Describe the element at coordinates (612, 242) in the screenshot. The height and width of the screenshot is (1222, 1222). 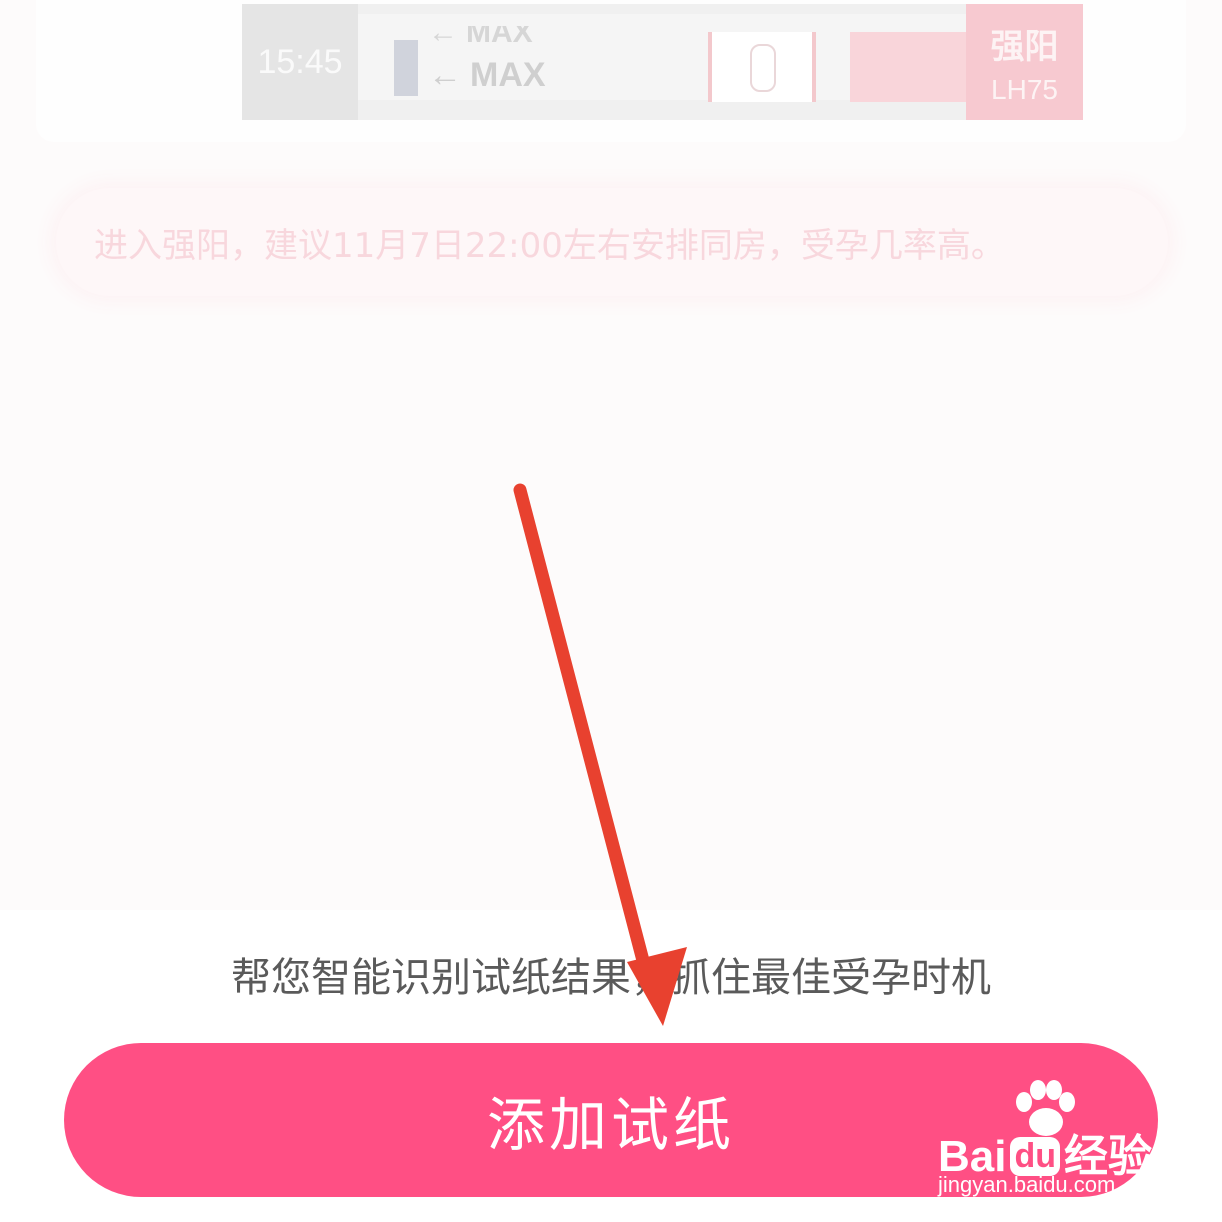
I see `advice-banner: 进入强阳，建议11月7日22:00左右安排同房，受孕几率高。` at that location.